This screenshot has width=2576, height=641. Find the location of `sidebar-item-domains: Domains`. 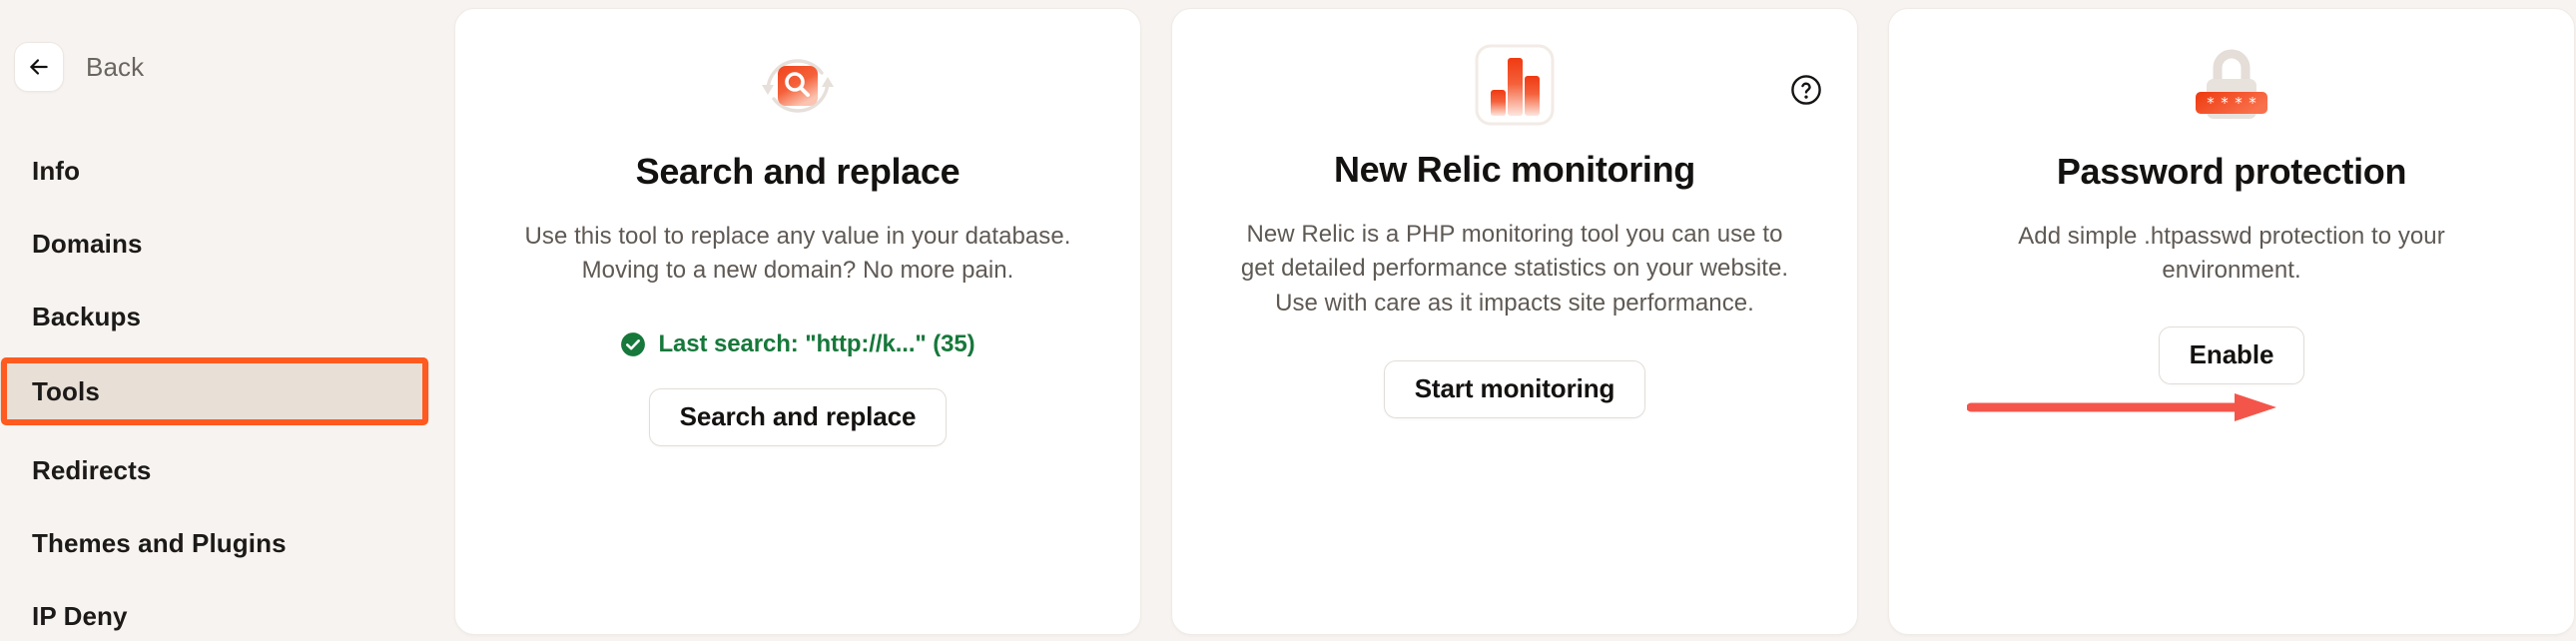

sidebar-item-domains: Domains is located at coordinates (214, 244).